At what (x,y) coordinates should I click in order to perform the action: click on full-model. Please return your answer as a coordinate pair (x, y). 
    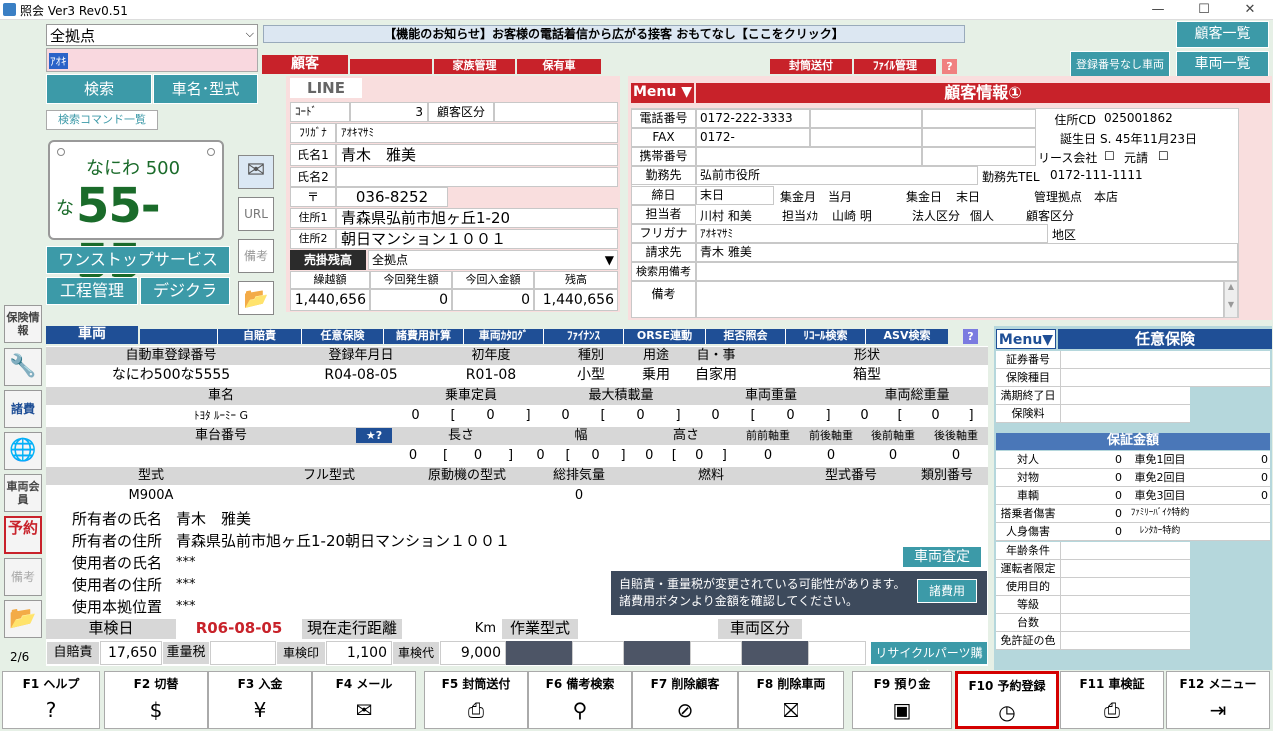
    Looking at the image, I should click on (329, 495).